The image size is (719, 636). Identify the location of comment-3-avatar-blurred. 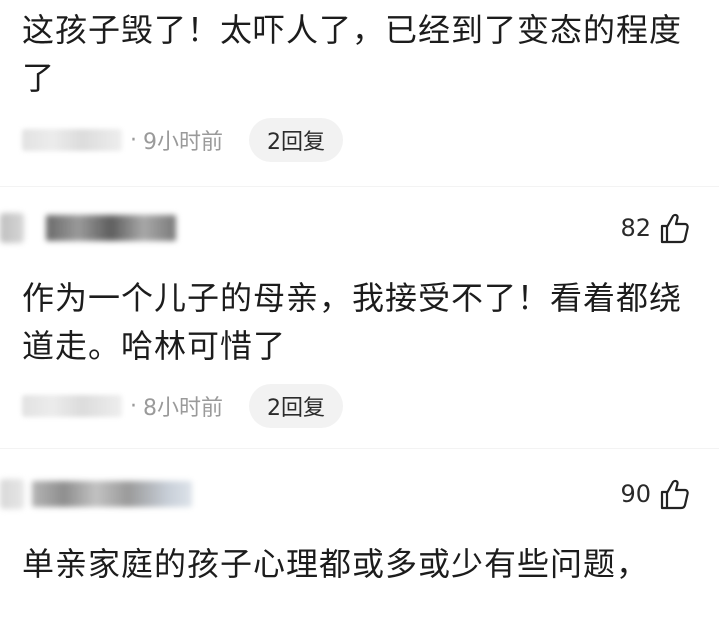
(12, 494).